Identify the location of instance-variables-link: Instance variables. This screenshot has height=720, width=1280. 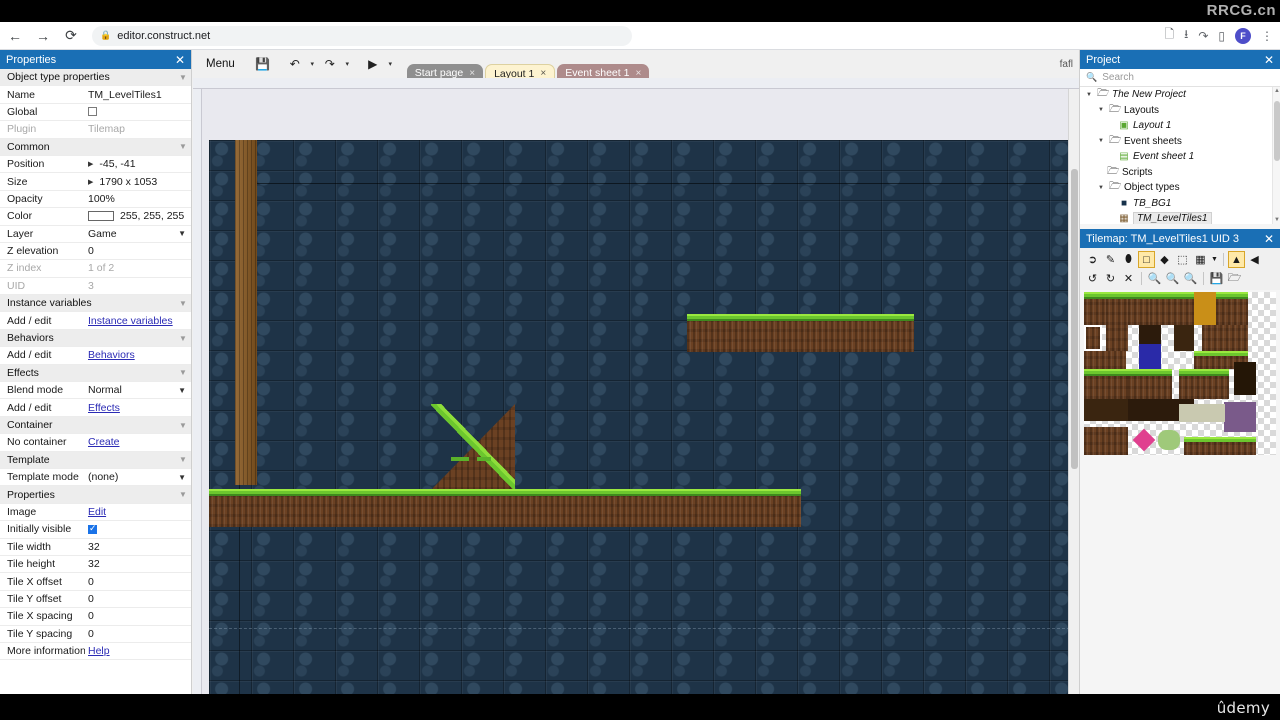
(130, 321).